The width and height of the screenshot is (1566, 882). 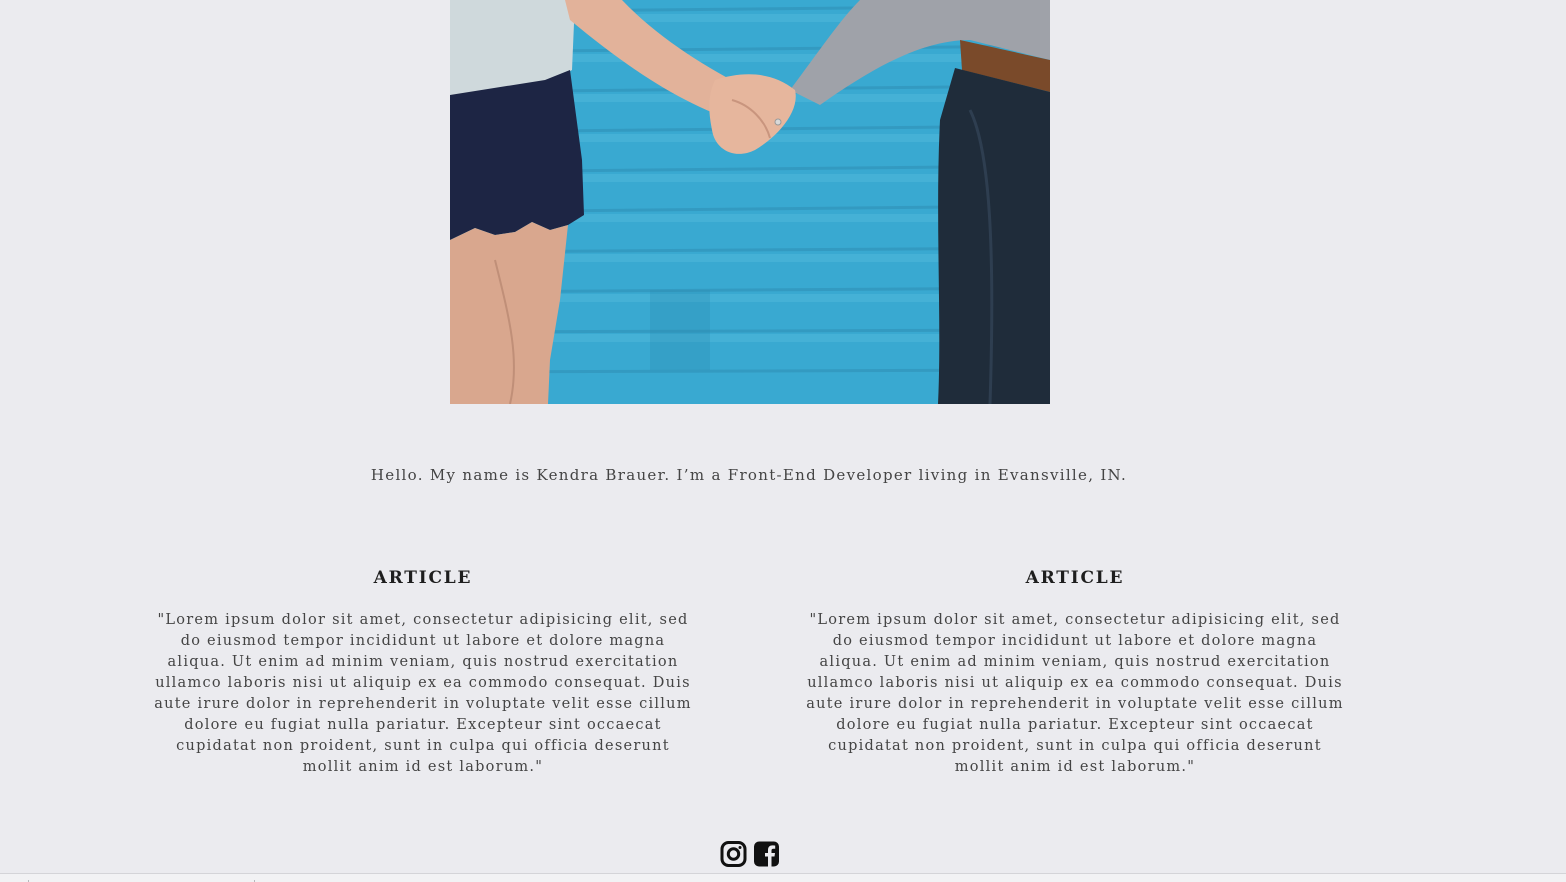 I want to click on instagram-link, so click(x=733, y=854).